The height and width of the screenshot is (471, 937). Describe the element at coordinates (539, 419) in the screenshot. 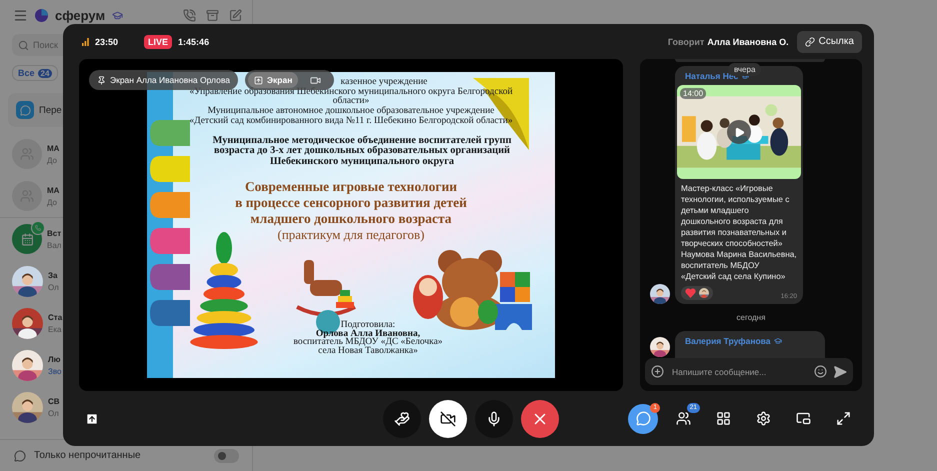

I see `leave-call-button` at that location.